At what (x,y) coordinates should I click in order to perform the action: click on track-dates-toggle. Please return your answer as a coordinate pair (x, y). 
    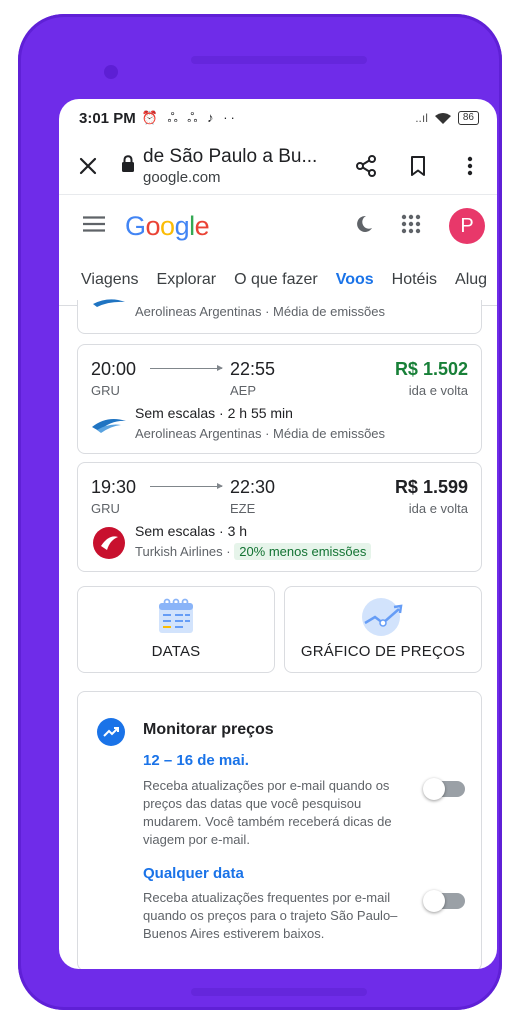
    Looking at the image, I should click on (444, 789).